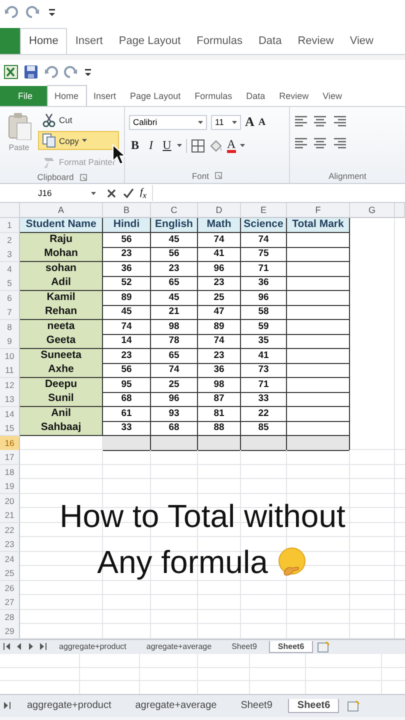 This screenshot has width=405, height=720. What do you see at coordinates (10, 573) in the screenshot?
I see `row-header: 25` at bounding box center [10, 573].